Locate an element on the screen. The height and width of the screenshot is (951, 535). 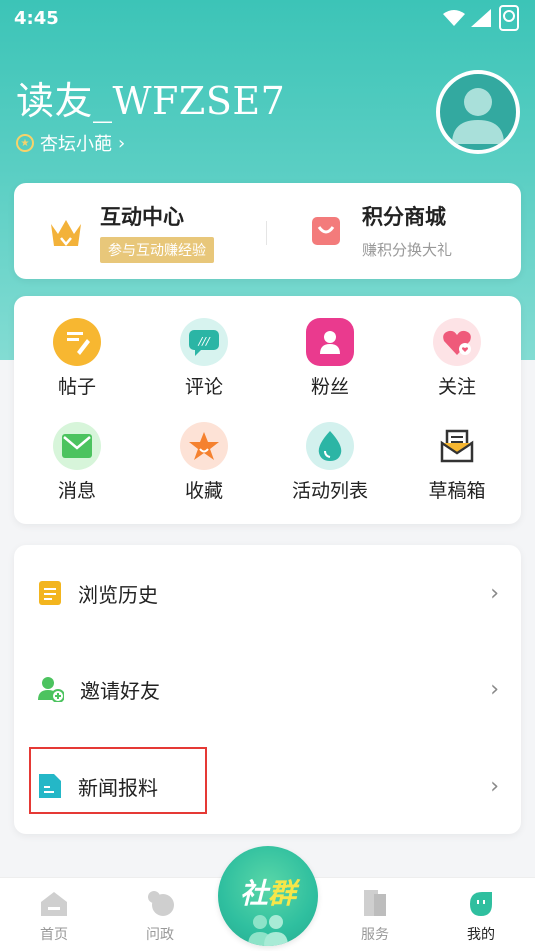
grid-label: 草稿箱 is located at coordinates (457, 491).